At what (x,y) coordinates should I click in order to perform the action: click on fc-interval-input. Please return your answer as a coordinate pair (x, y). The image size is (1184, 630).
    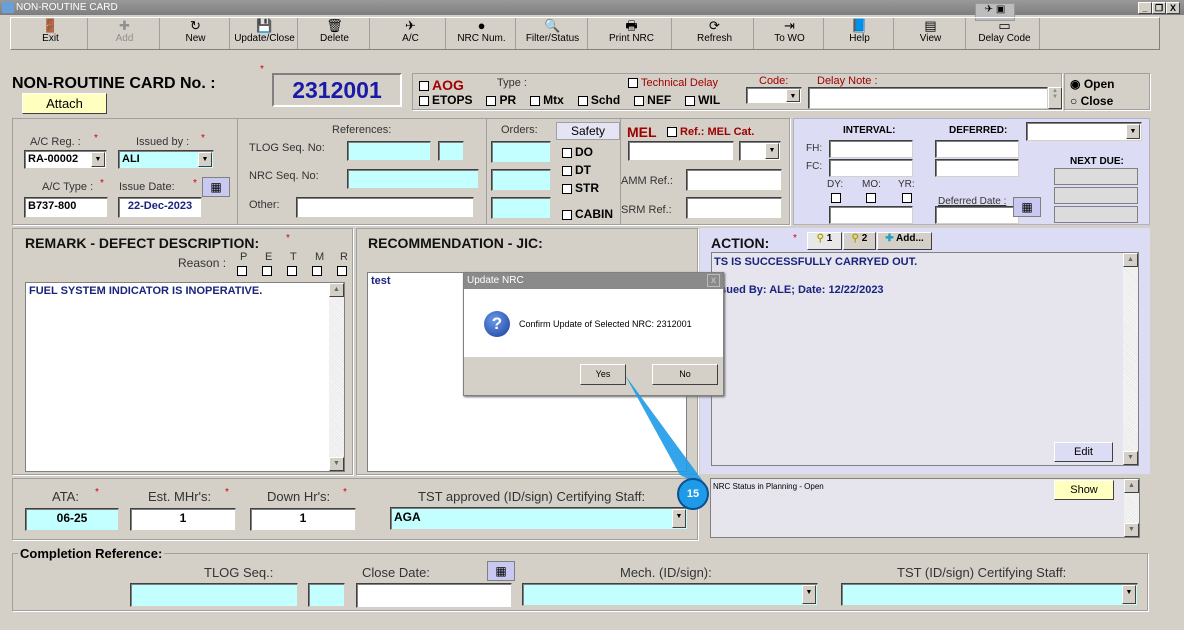
    Looking at the image, I should click on (871, 168).